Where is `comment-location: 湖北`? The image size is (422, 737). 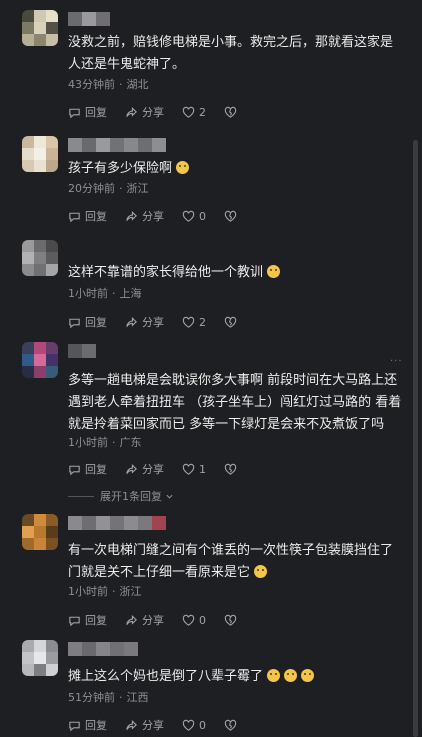 comment-location: 湖北 is located at coordinates (137, 84).